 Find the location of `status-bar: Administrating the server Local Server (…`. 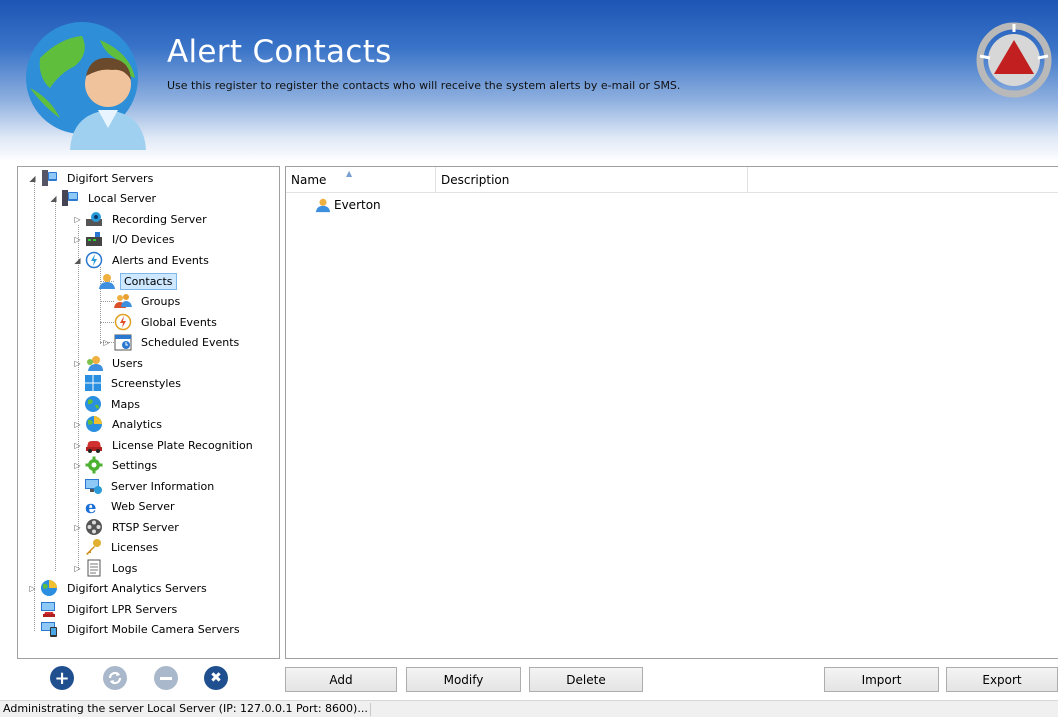

status-bar: Administrating the server Local Server (… is located at coordinates (529, 708).